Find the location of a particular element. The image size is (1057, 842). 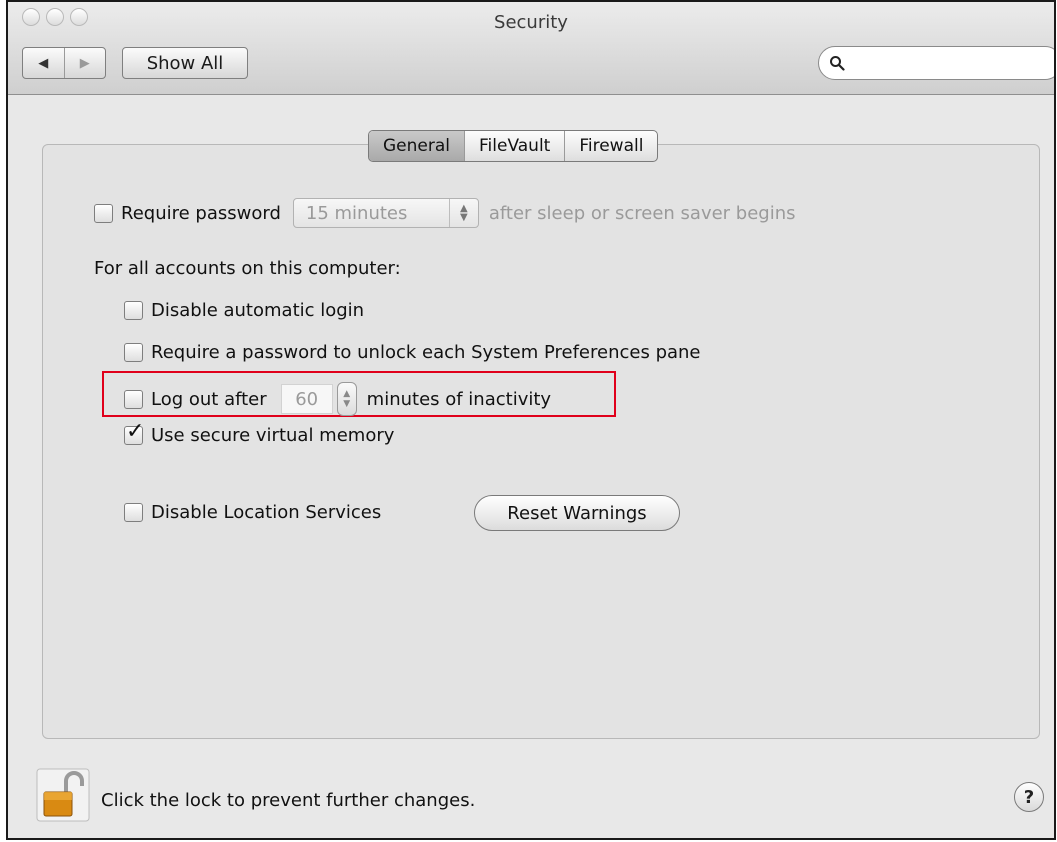

secure-virtual-memory-checkbox: ✓ is located at coordinates (134, 433).